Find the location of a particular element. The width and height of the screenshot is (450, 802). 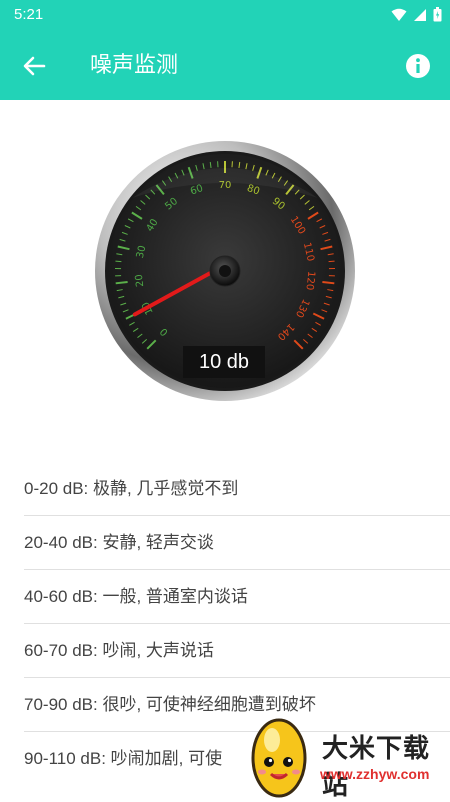

app-bar: 噪声监测 is located at coordinates (225, 66).